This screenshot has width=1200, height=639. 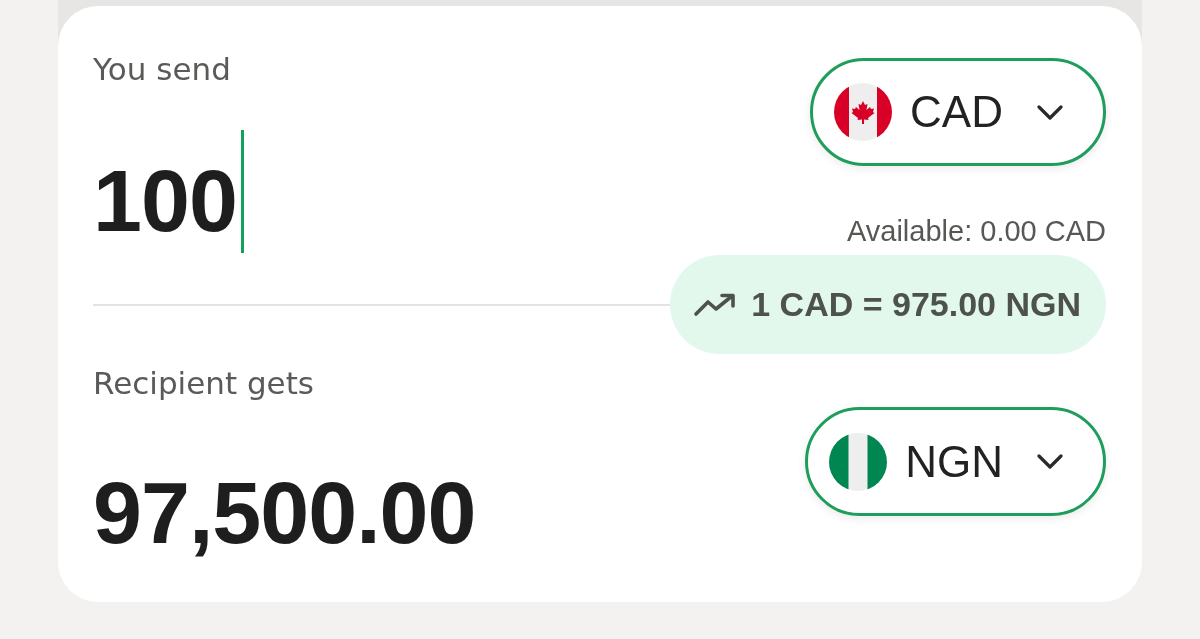 I want to click on currency-selector: NGN, so click(x=955, y=461).